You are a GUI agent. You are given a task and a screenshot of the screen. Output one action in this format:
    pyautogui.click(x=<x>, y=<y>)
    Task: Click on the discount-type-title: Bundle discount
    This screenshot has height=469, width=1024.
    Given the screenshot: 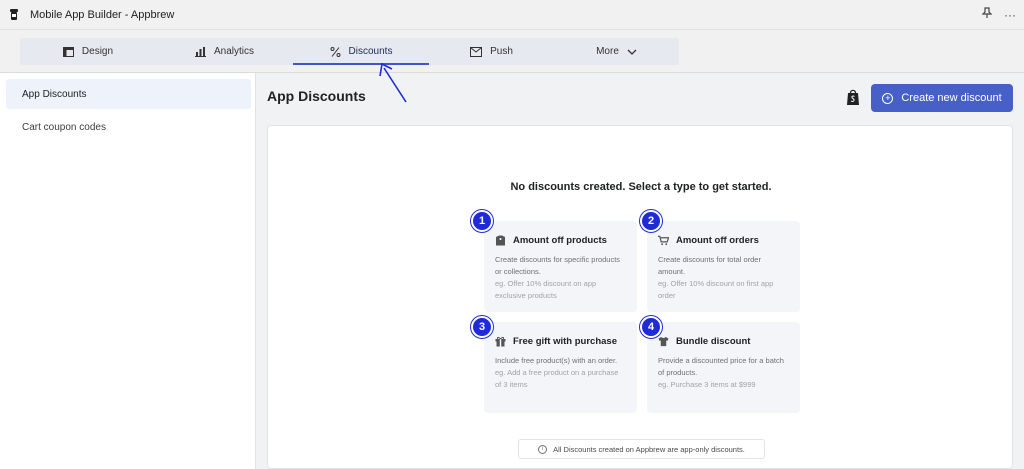 What is the action you would take?
    pyautogui.click(x=713, y=341)
    